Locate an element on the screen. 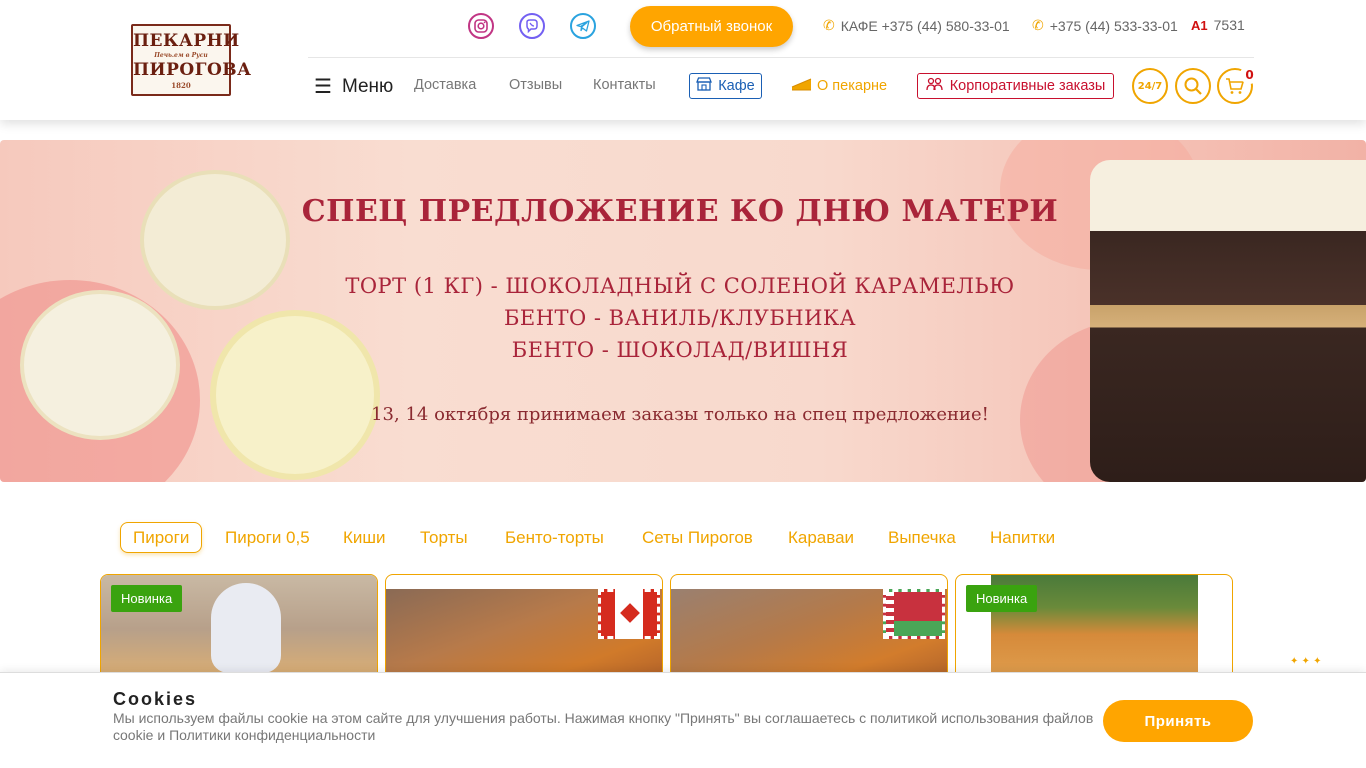  tab-bento: Бенто-торты is located at coordinates (554, 537).